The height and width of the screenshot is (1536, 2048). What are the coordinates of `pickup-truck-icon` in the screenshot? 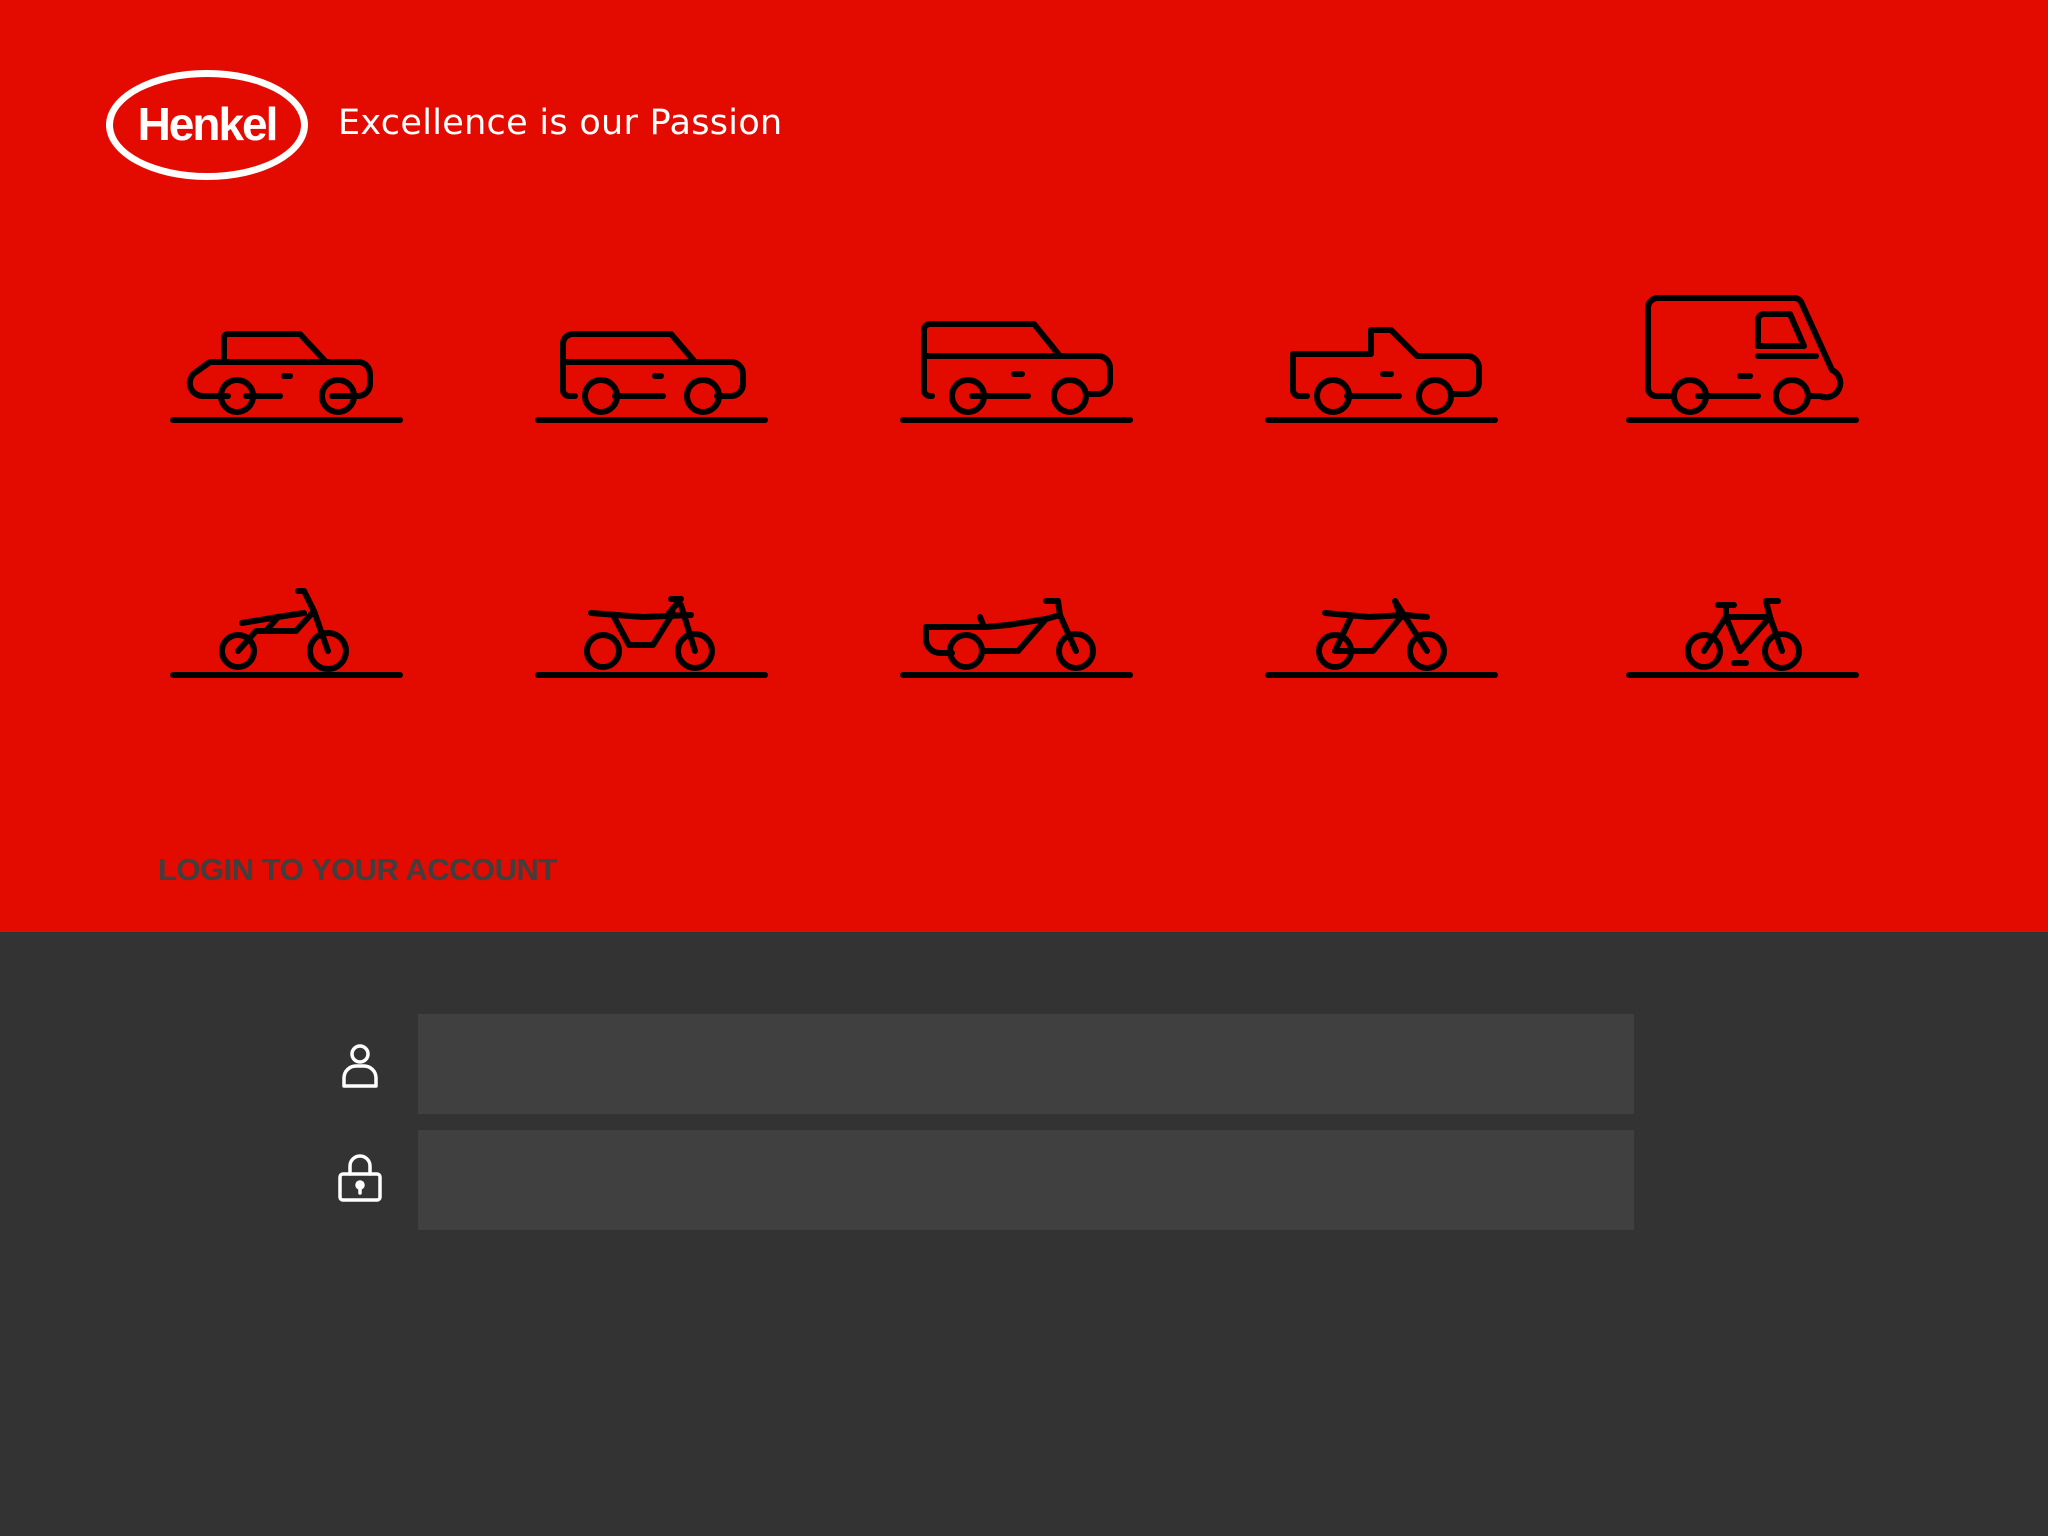 It's located at (1381, 360).